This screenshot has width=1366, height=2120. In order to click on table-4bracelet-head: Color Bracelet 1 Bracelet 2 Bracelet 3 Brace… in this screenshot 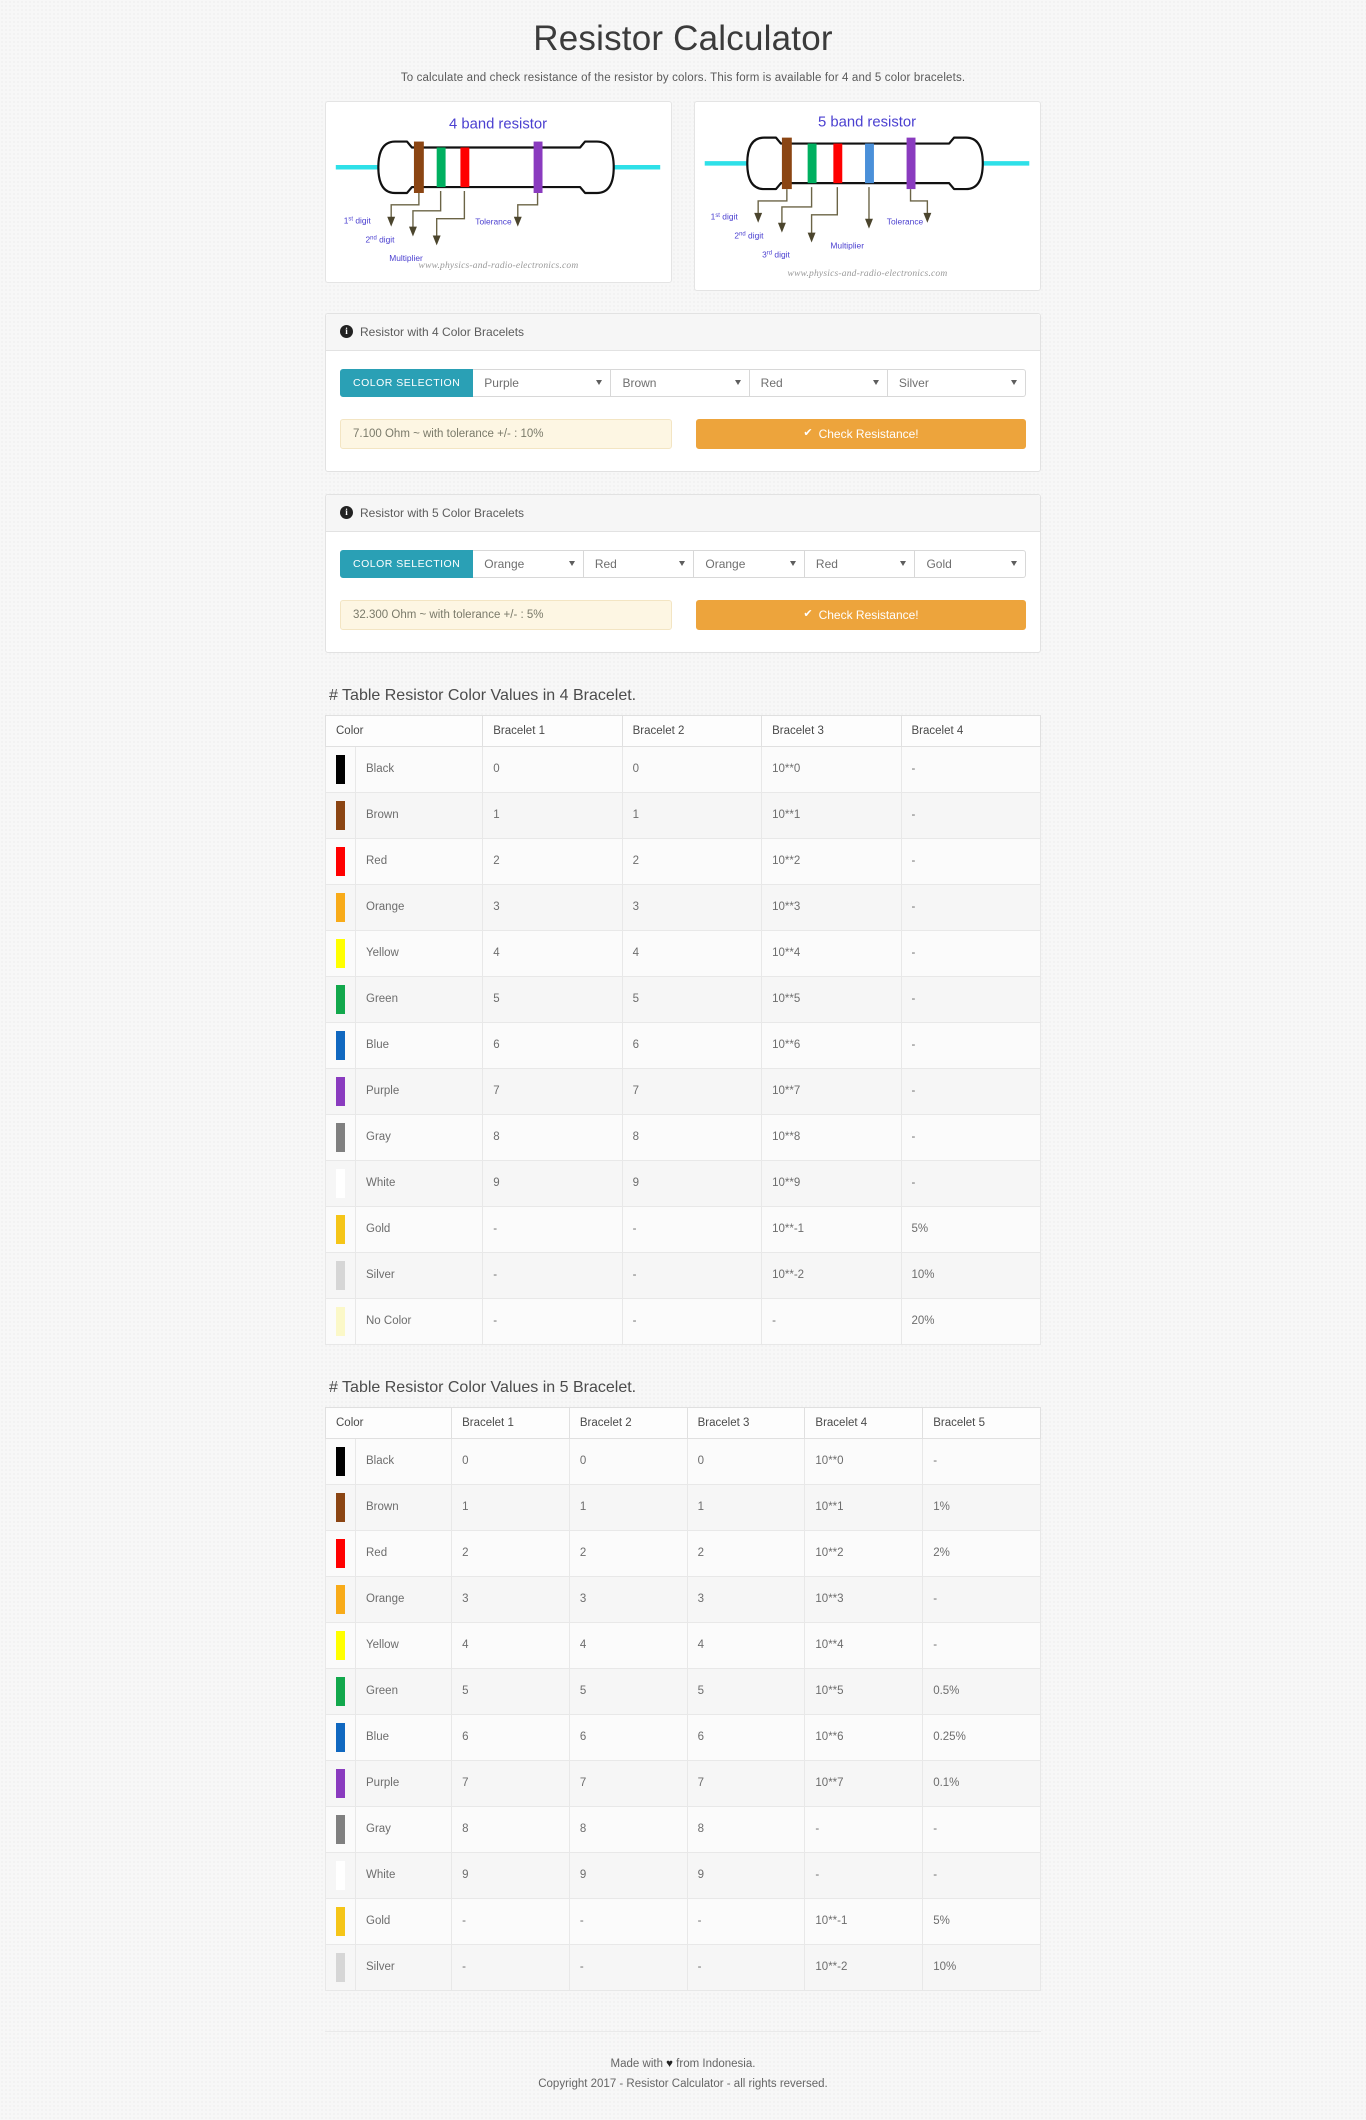, I will do `click(683, 730)`.